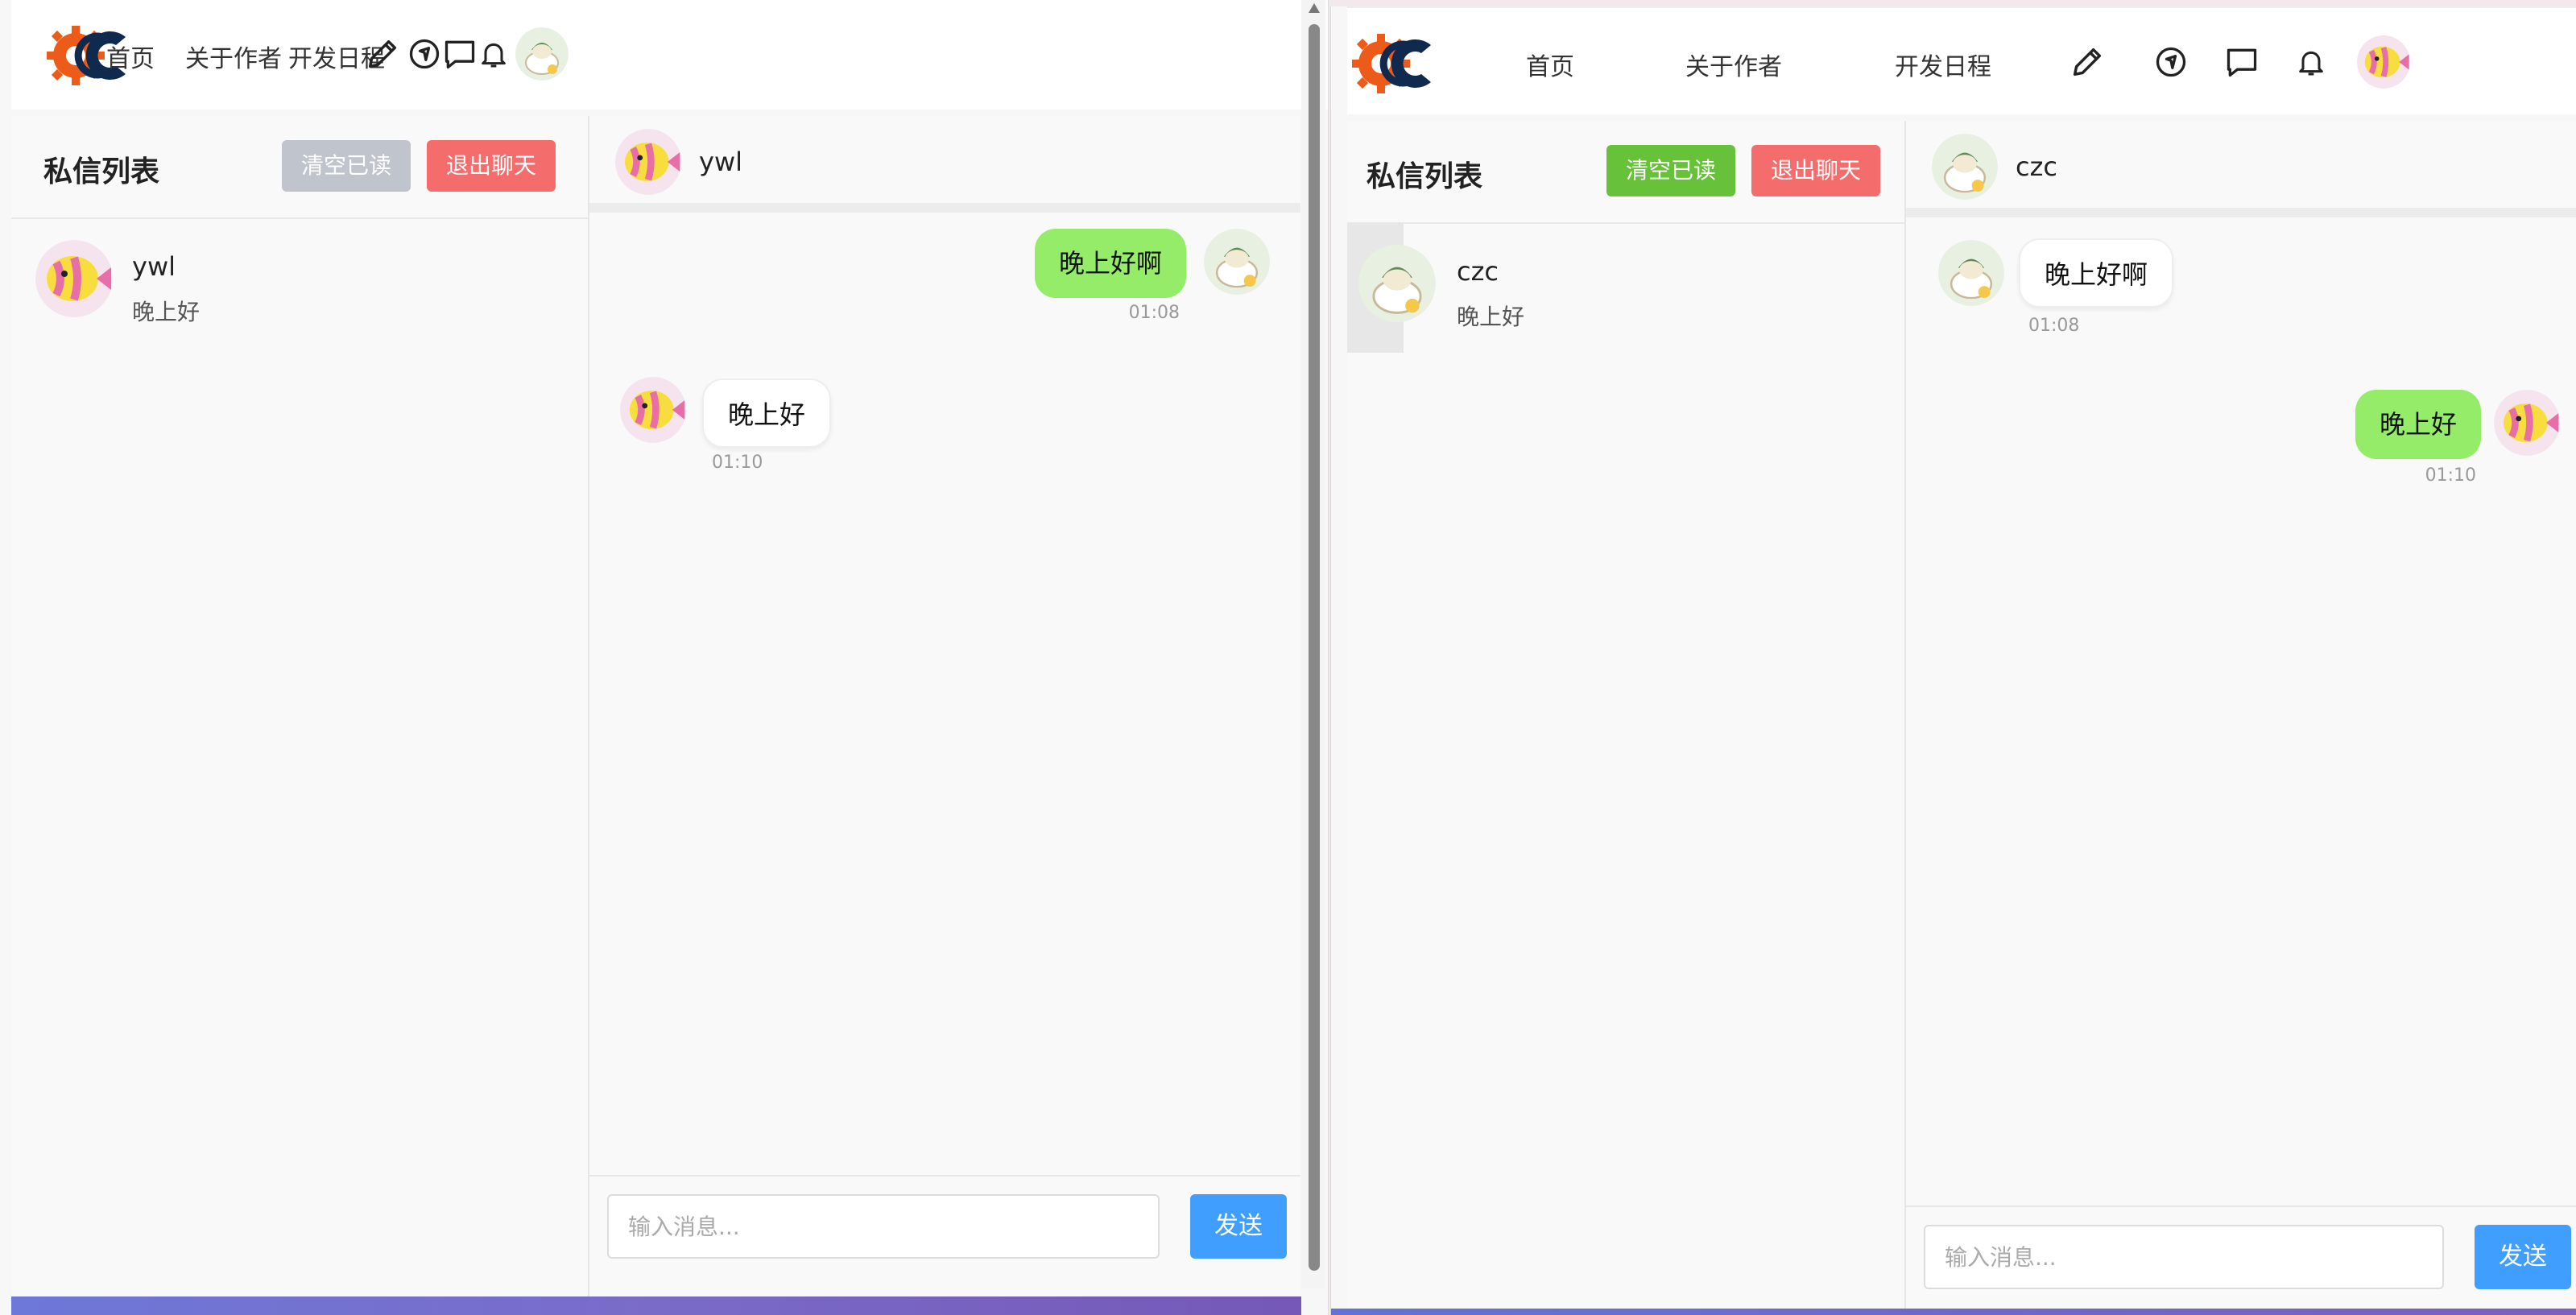 This screenshot has width=2576, height=1315. What do you see at coordinates (2242, 62) in the screenshot?
I see `chat-bubble-icon` at bounding box center [2242, 62].